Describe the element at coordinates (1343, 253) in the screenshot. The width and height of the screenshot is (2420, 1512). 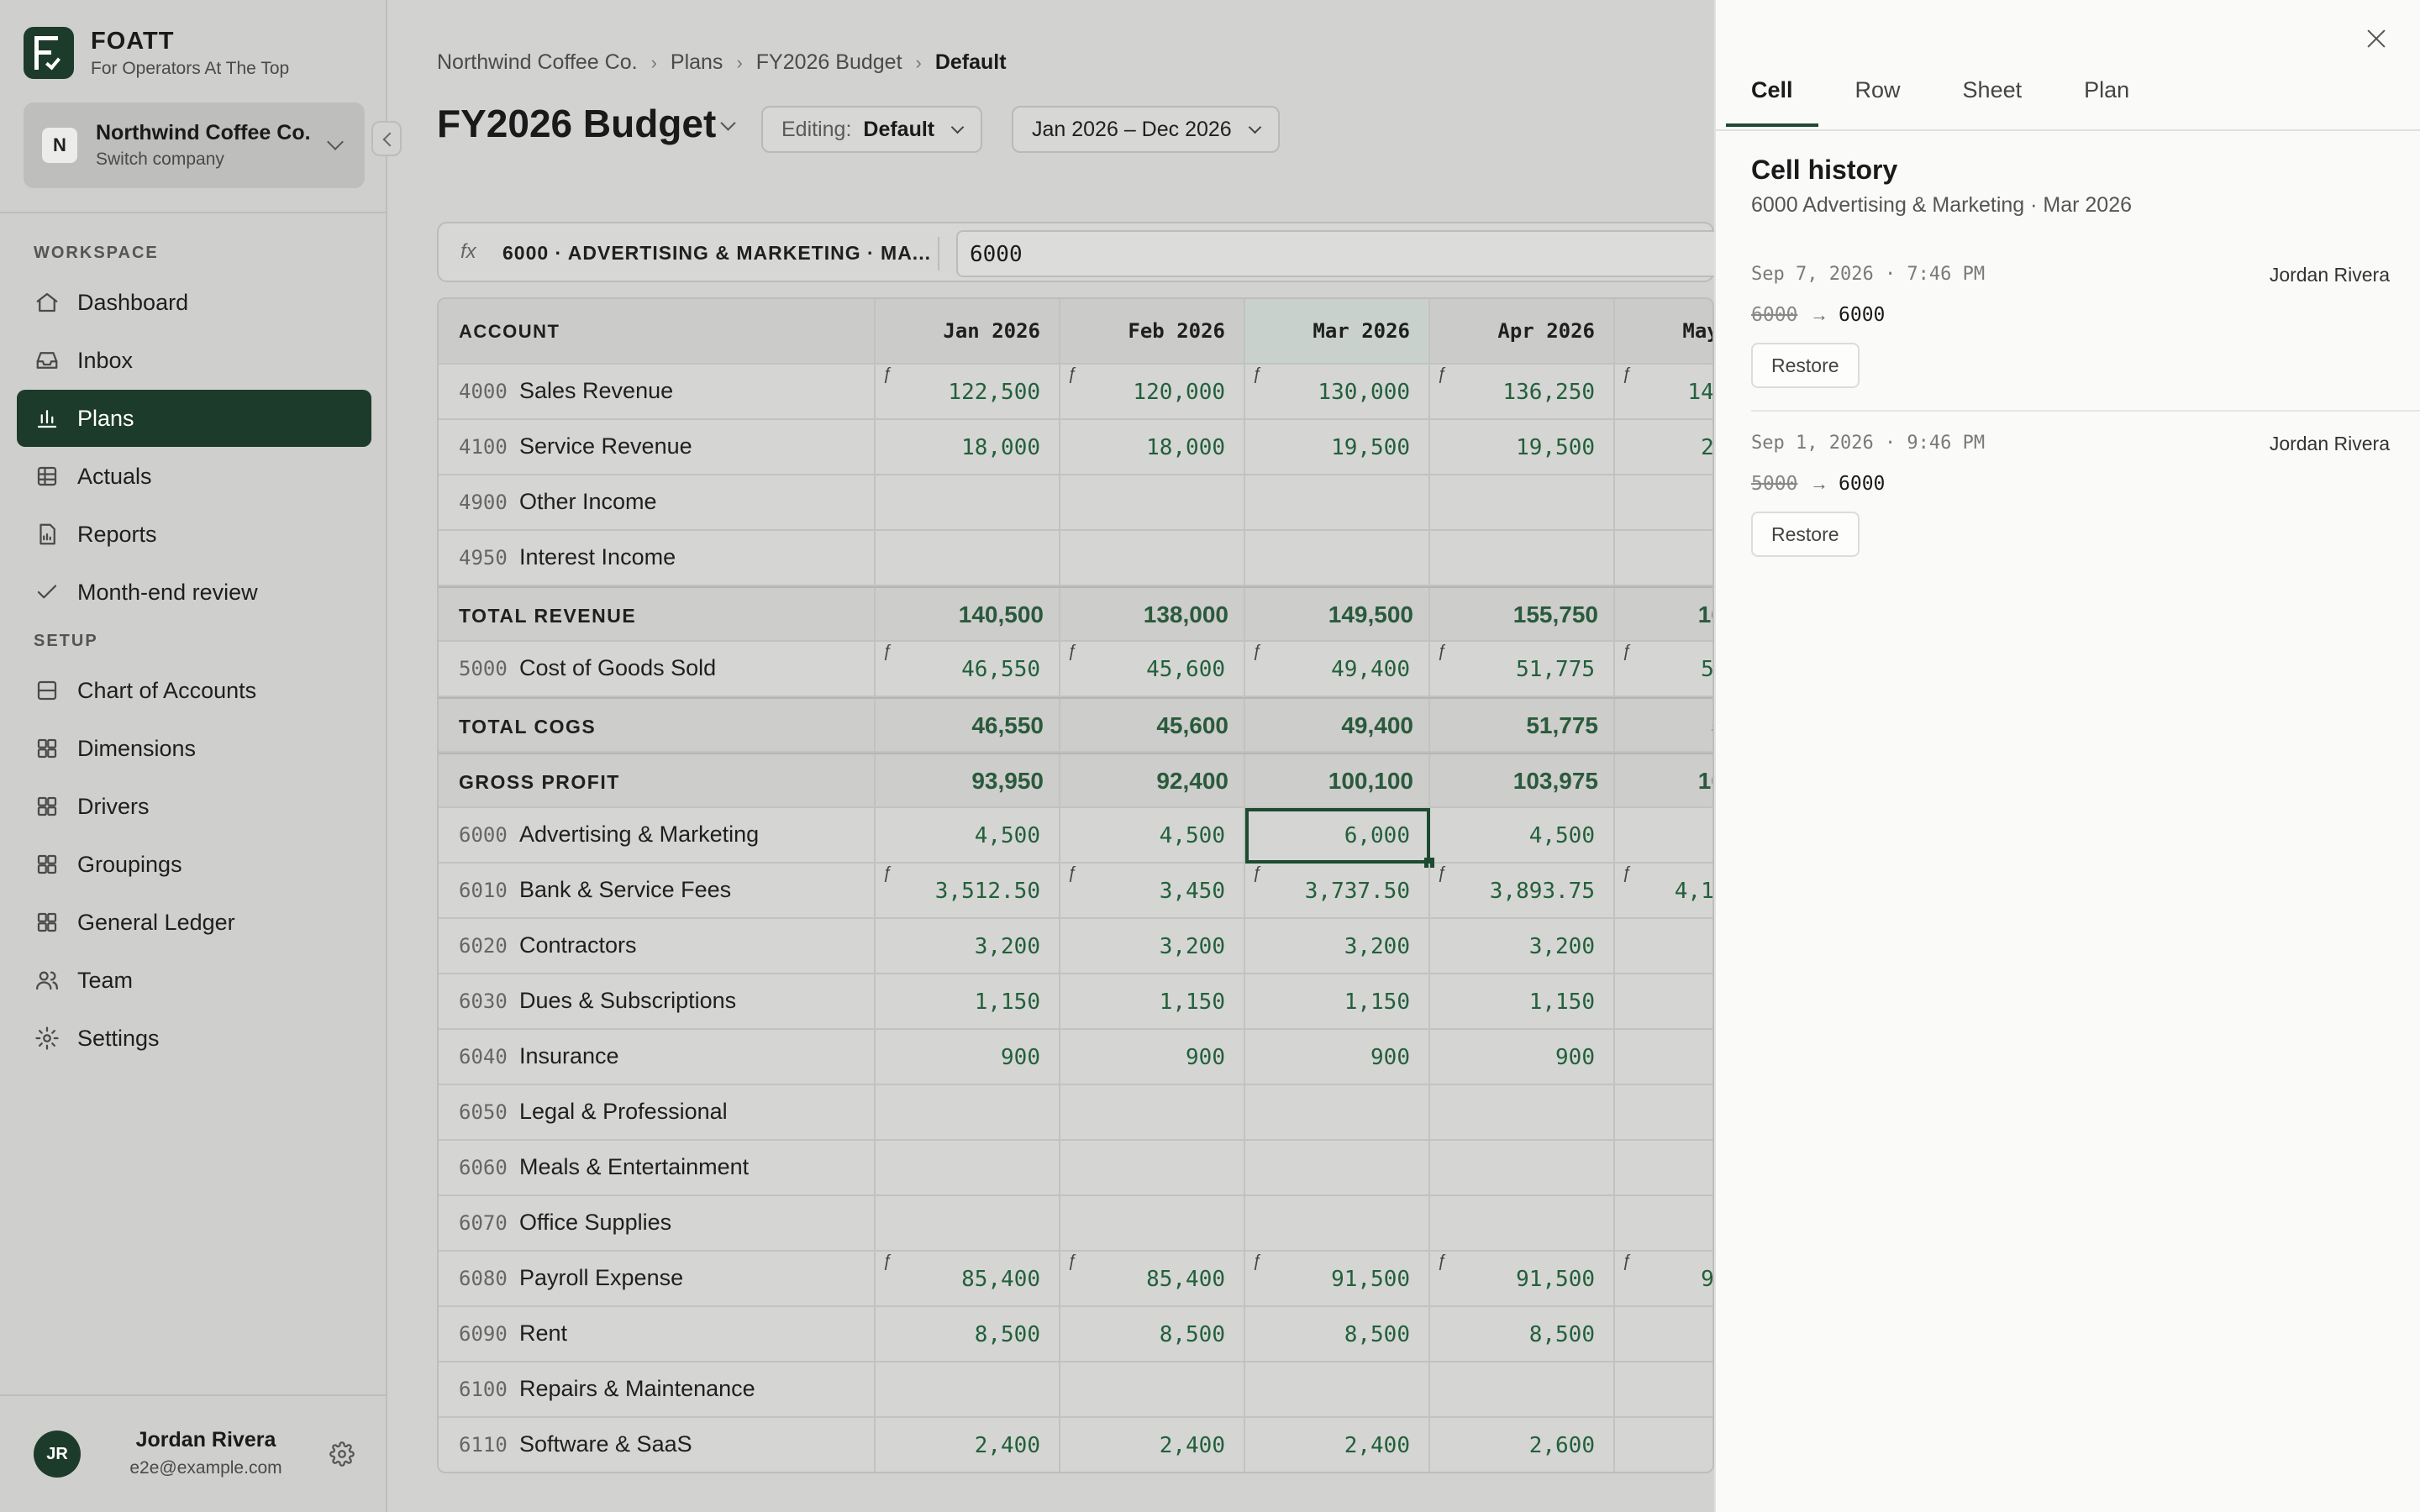
I see `formula-input: 6000` at that location.